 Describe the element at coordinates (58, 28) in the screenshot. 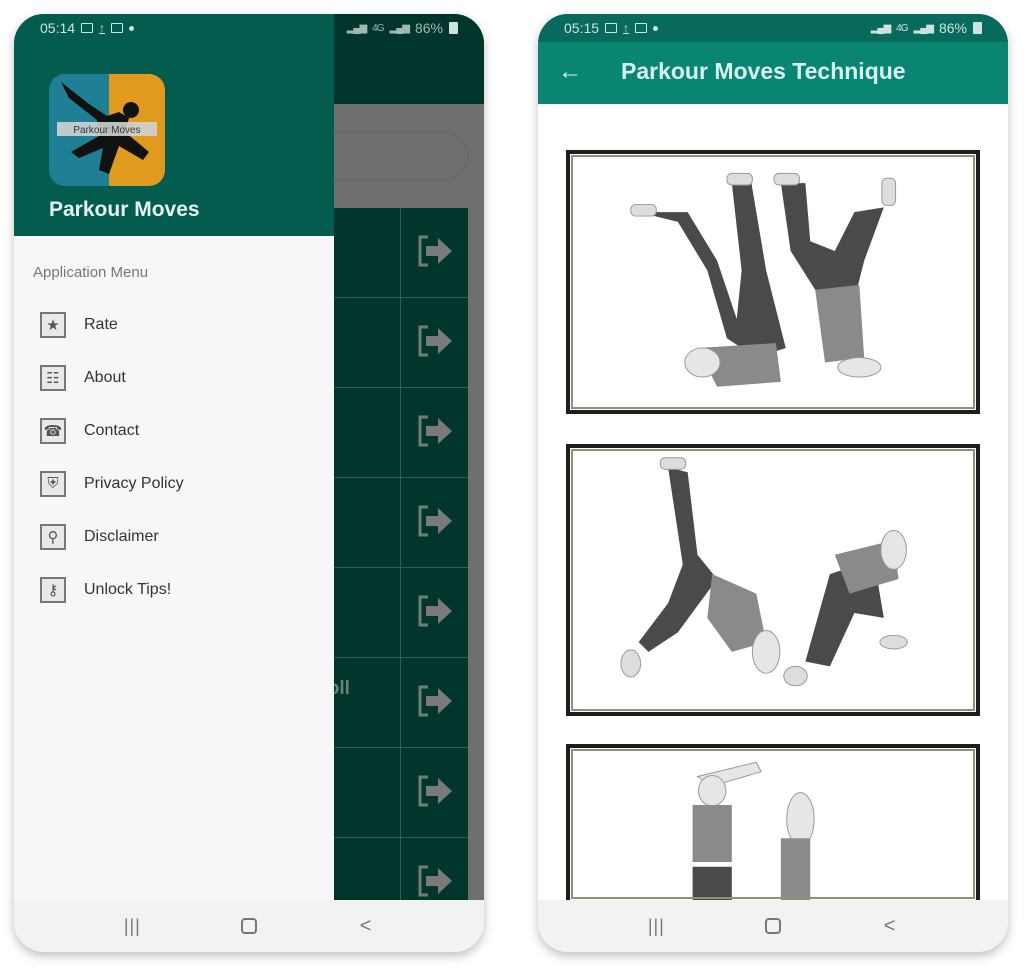

I see `status-time: 05:14` at that location.